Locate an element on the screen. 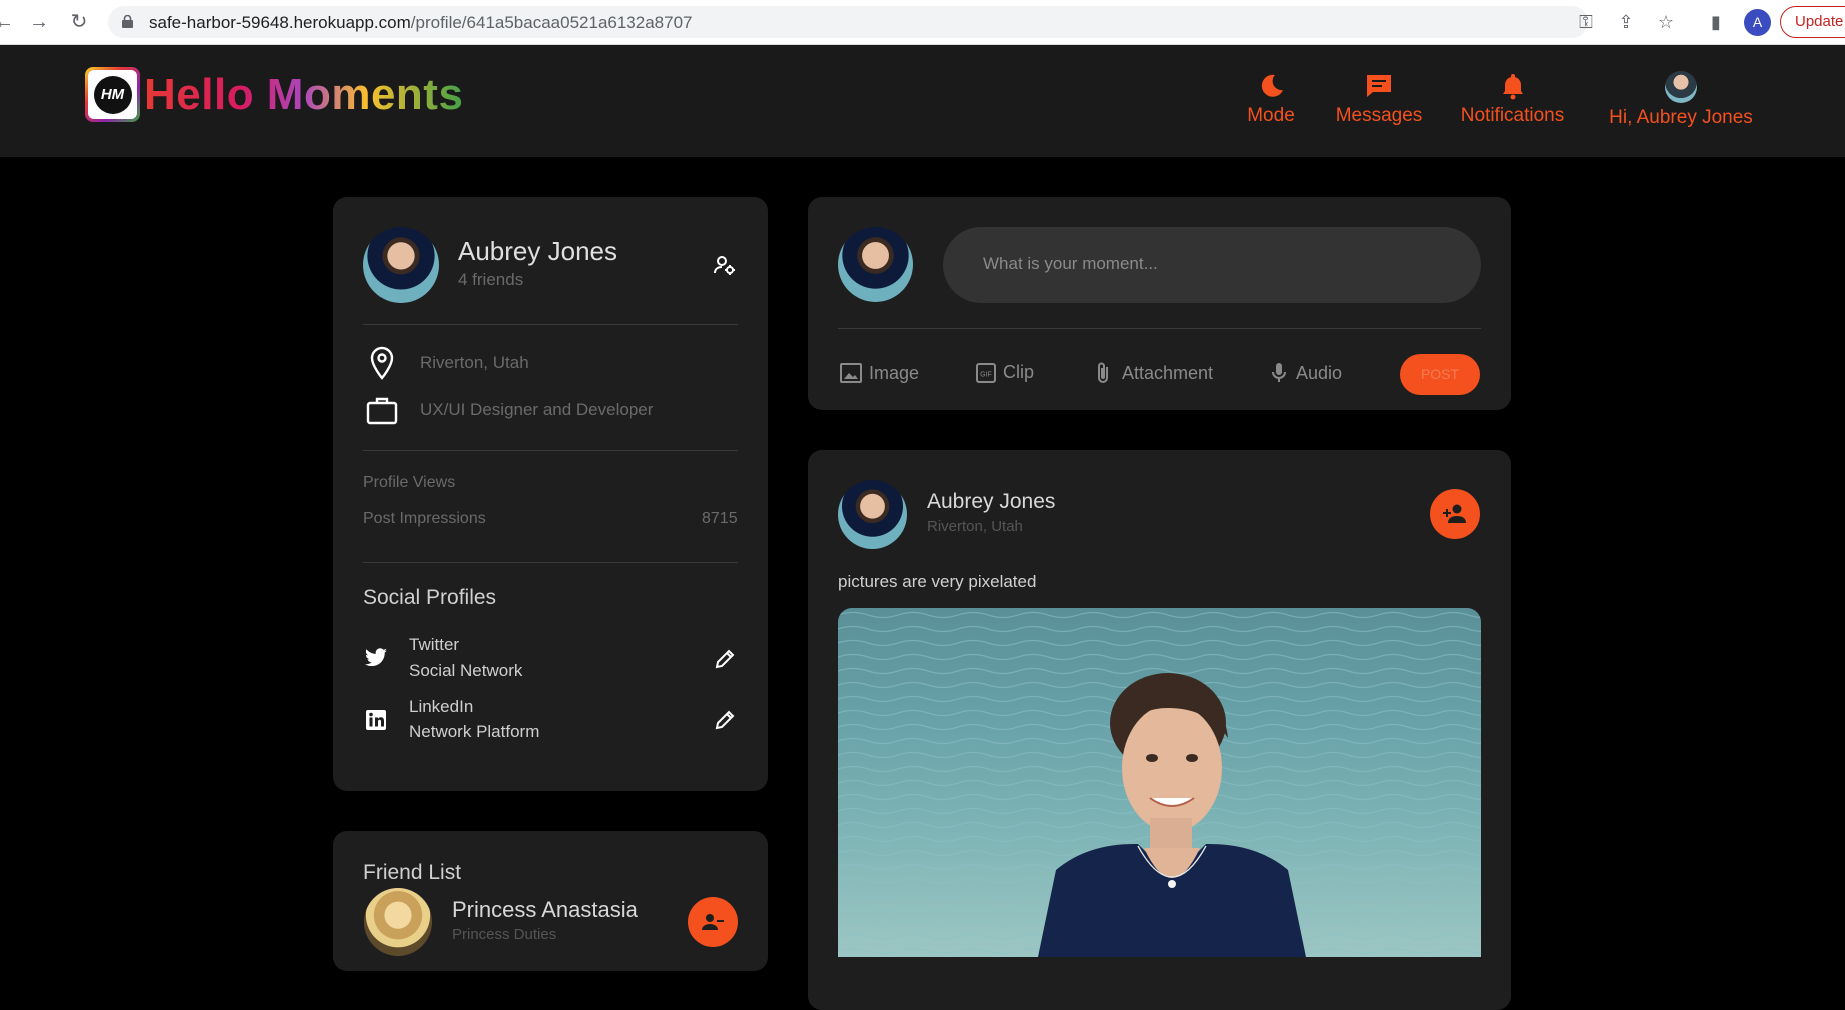 The image size is (1845, 1010). gif-icon: GIF is located at coordinates (986, 372).